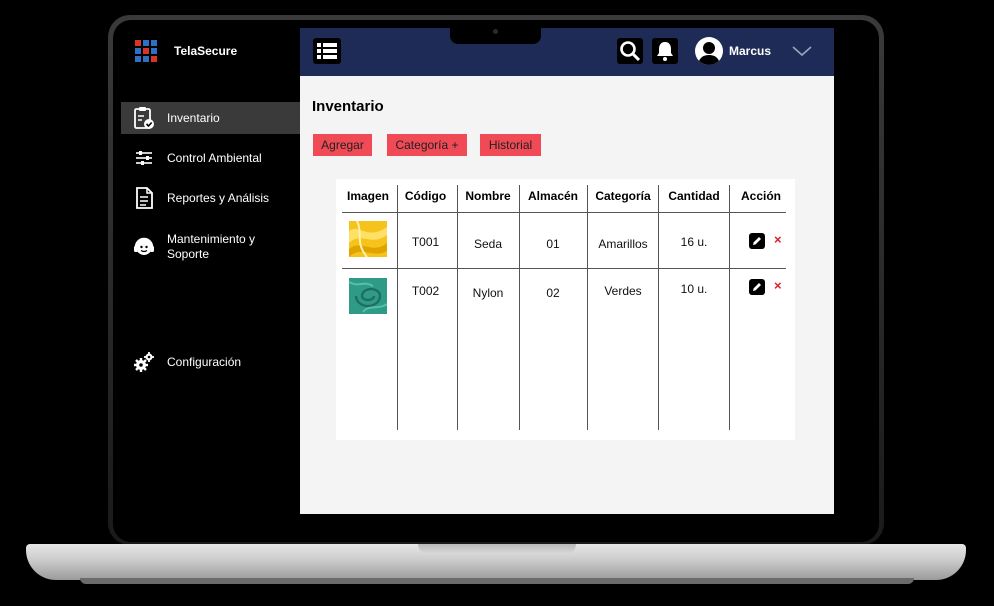  I want to click on header-almacen: Almacén, so click(553, 196).